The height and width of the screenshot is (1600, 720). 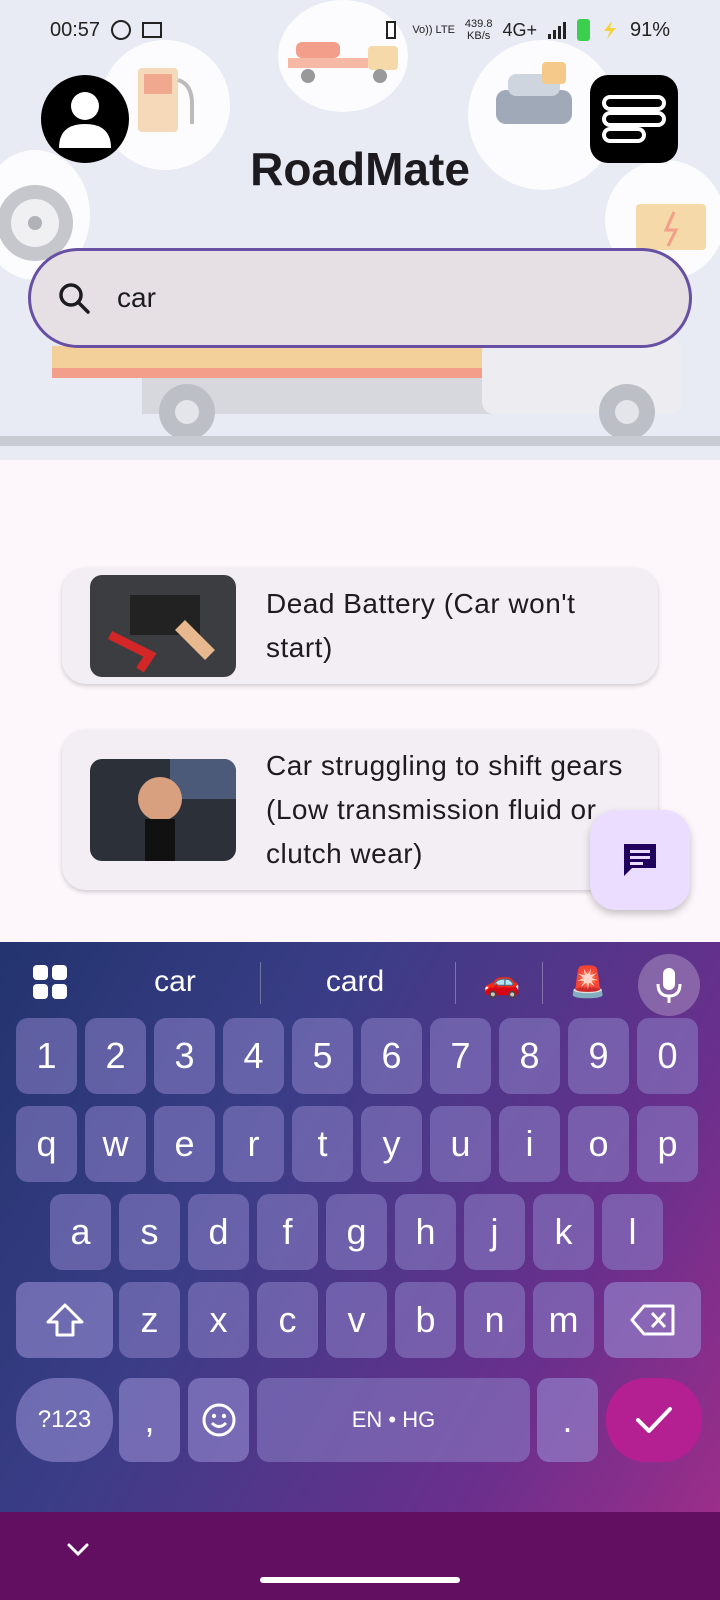 I want to click on net-speed: 439.8 KB/s, so click(x=478, y=30).